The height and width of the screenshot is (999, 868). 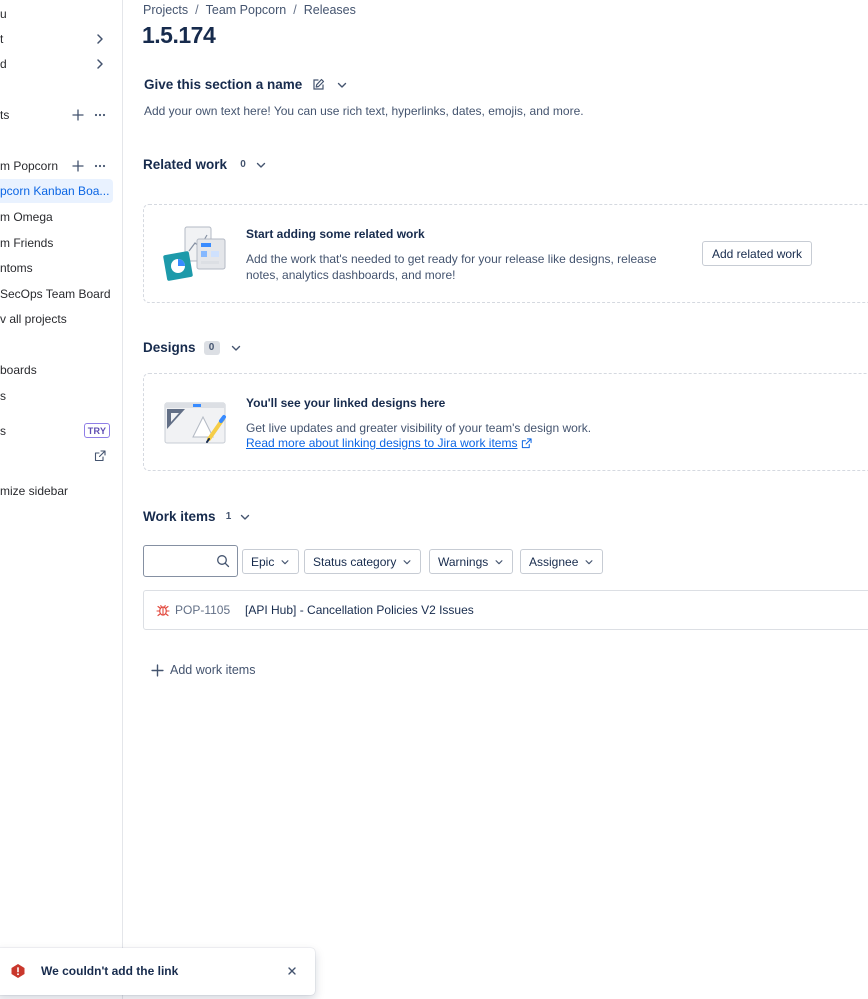 What do you see at coordinates (463, 561) in the screenshot?
I see `filter-label: Warnings` at bounding box center [463, 561].